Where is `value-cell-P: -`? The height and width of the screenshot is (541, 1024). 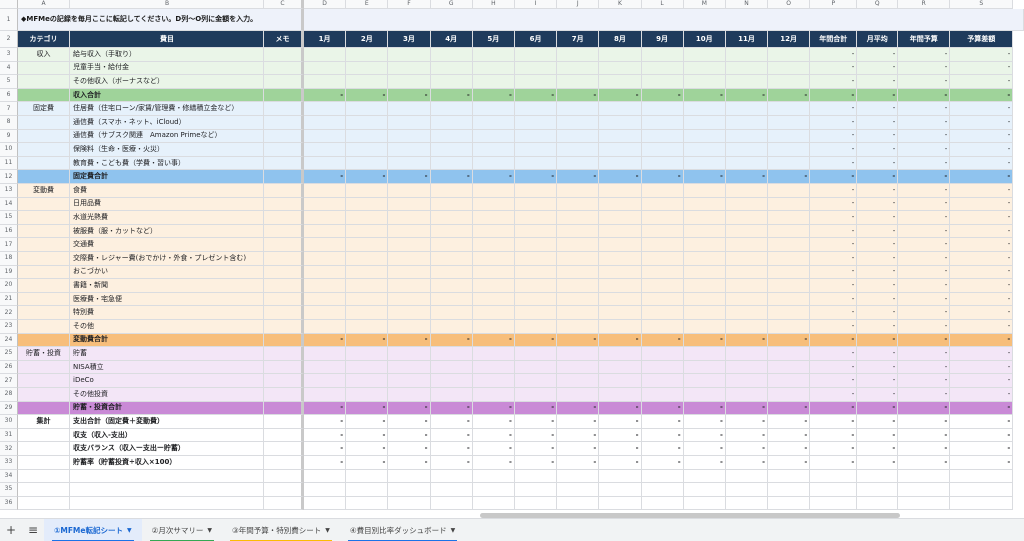
value-cell-P: - is located at coordinates (834, 259).